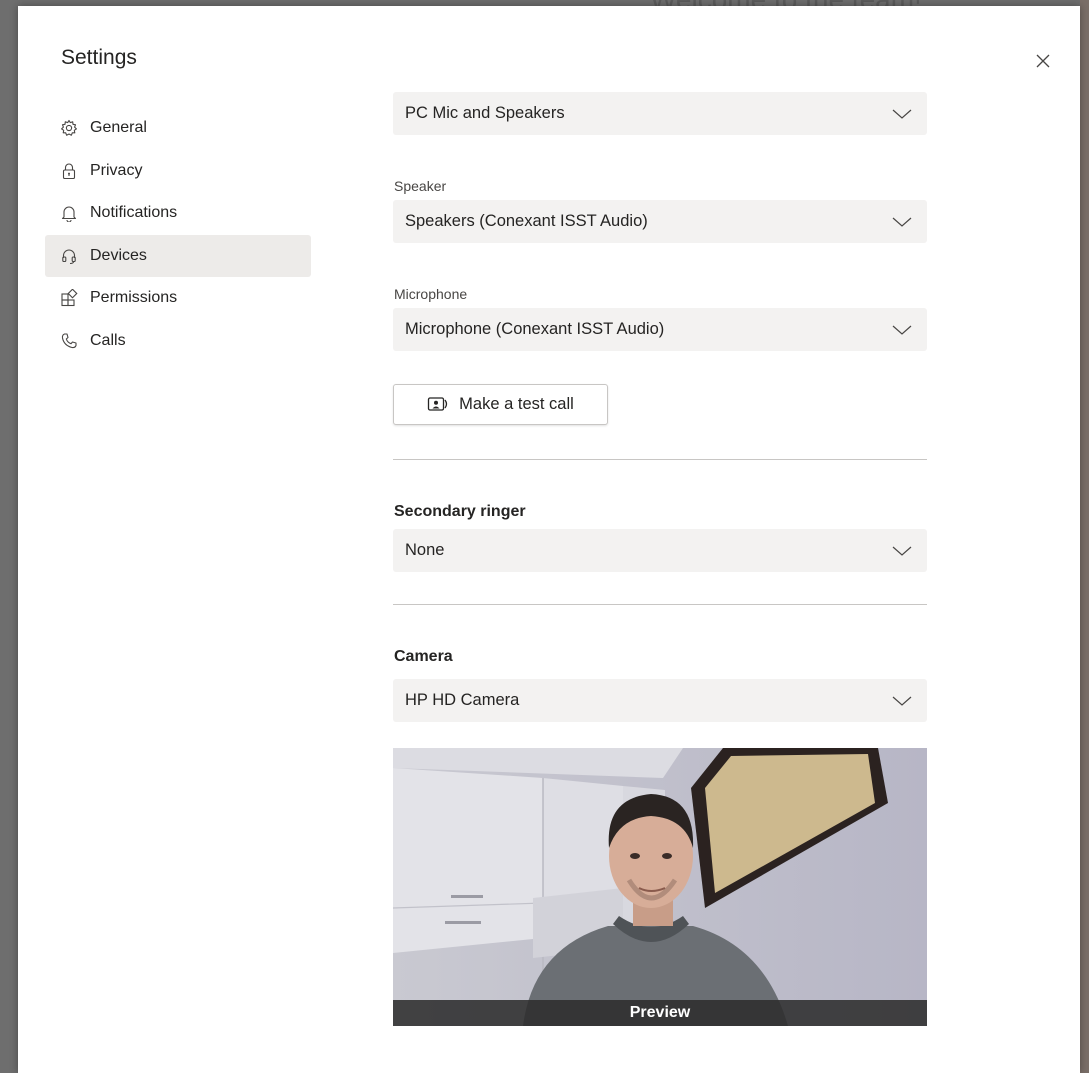  I want to click on camera-preview: Preview, so click(660, 887).